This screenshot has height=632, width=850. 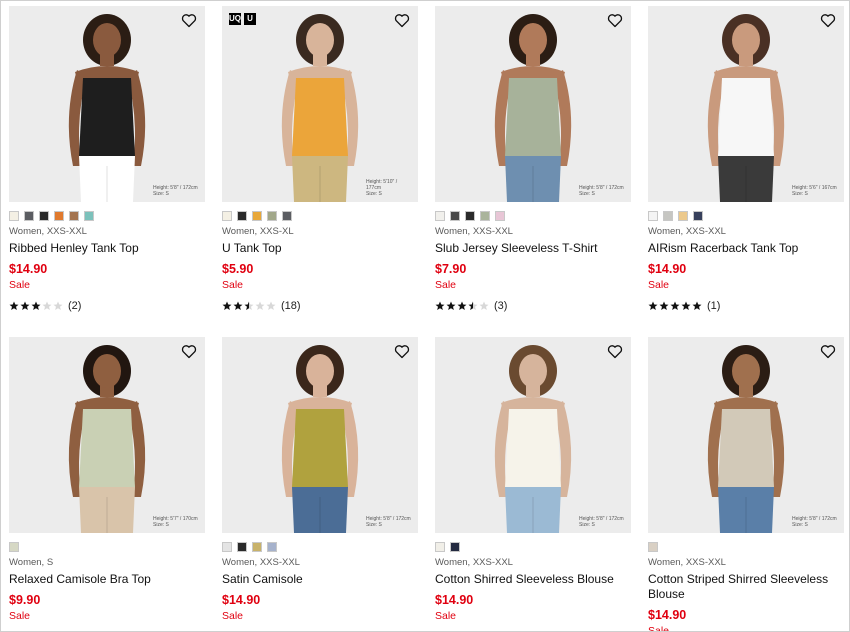 What do you see at coordinates (746, 104) in the screenshot?
I see `product-image: Height: 5'6" / 167cm Size: S` at bounding box center [746, 104].